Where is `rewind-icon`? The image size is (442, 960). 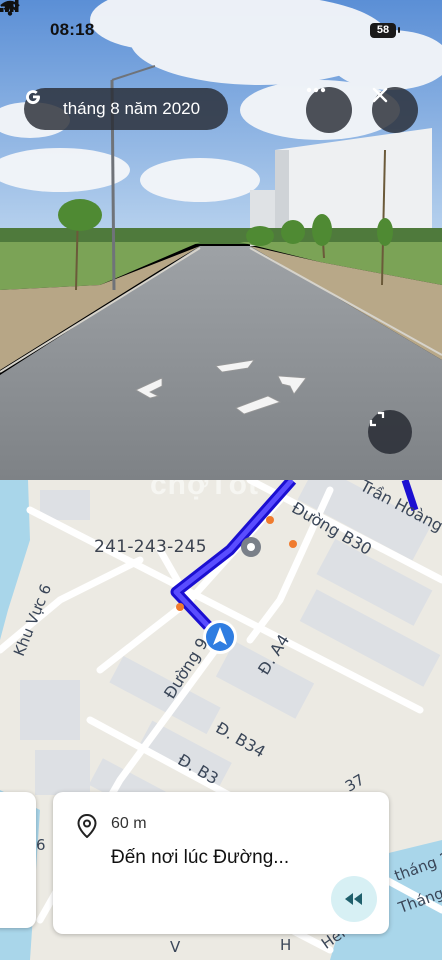
rewind-icon is located at coordinates (353, 899).